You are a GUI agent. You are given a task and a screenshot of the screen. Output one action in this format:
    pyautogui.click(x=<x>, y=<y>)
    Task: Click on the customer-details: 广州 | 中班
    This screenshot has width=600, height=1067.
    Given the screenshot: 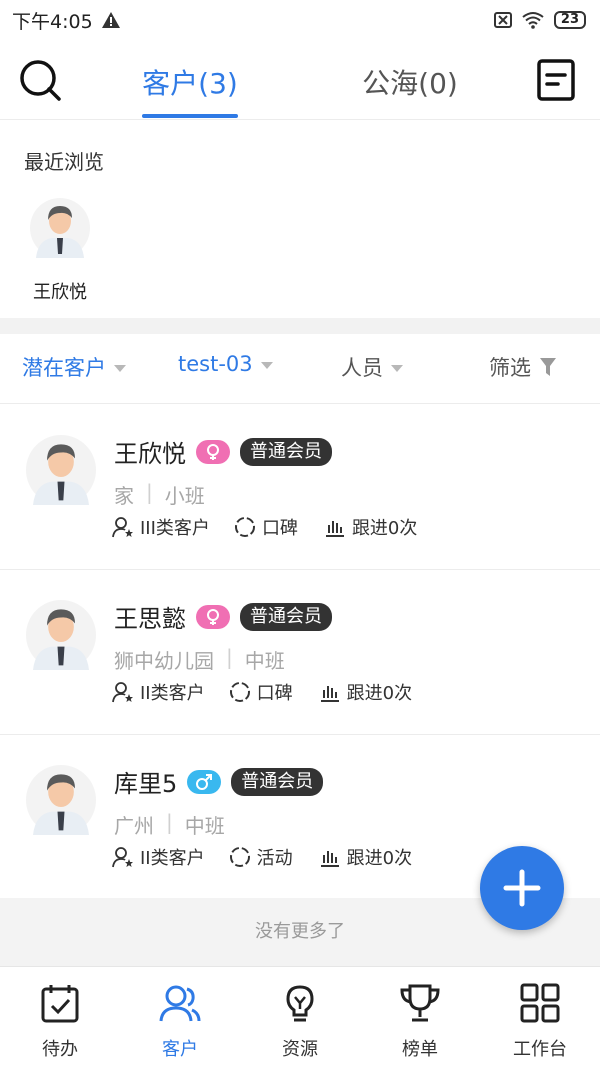 What is the action you would take?
    pyautogui.click(x=169, y=824)
    